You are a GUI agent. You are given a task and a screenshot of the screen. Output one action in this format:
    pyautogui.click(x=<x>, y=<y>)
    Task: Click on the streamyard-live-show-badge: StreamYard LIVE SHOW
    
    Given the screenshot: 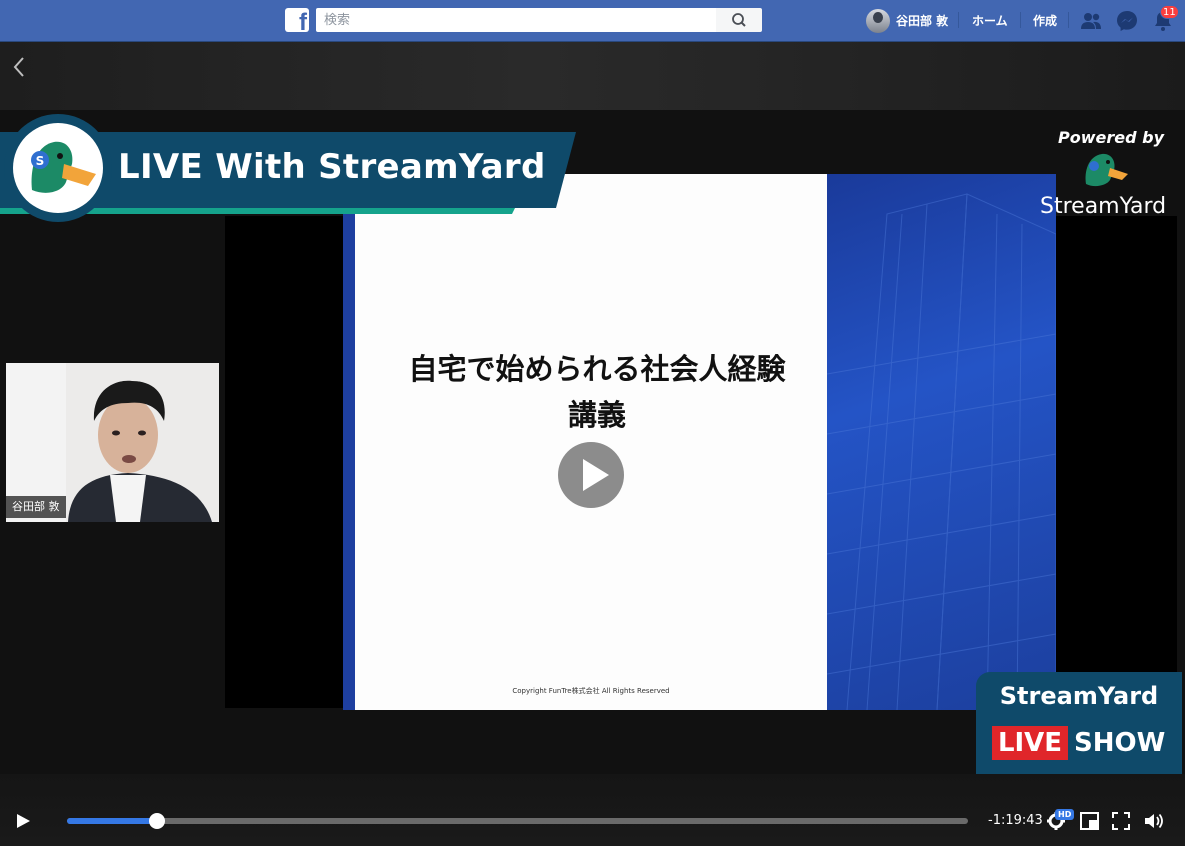 What is the action you would take?
    pyautogui.click(x=1079, y=723)
    